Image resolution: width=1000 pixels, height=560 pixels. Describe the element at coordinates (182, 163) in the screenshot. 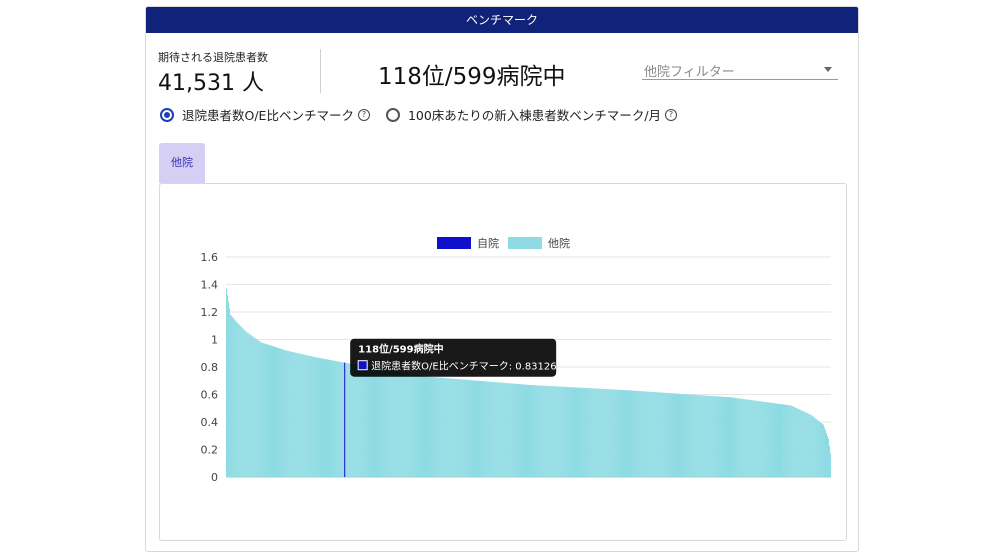

I see `tab-other-hospitals: 他院` at that location.